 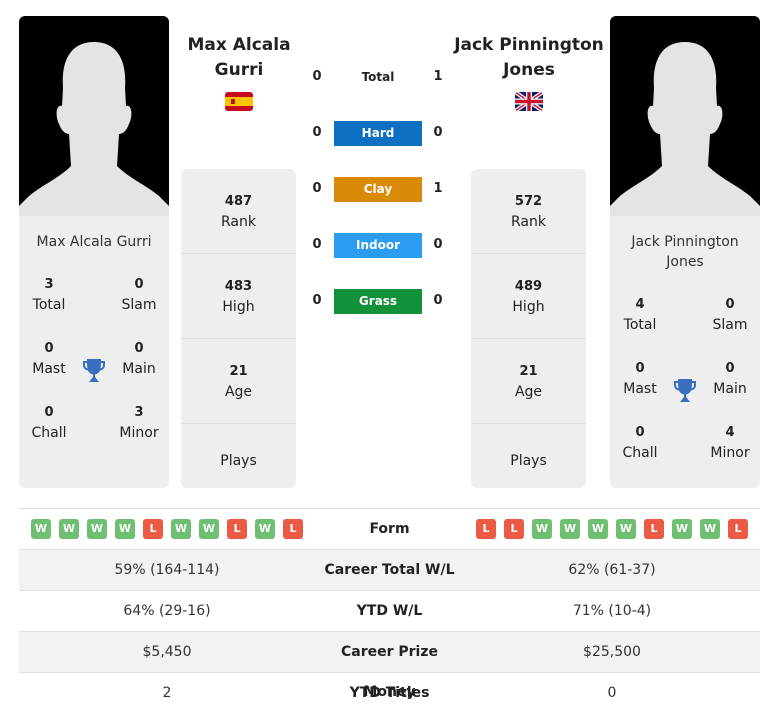 What do you see at coordinates (94, 242) in the screenshot?
I see `player-left-card-name: Max Alcala Gurri` at bounding box center [94, 242].